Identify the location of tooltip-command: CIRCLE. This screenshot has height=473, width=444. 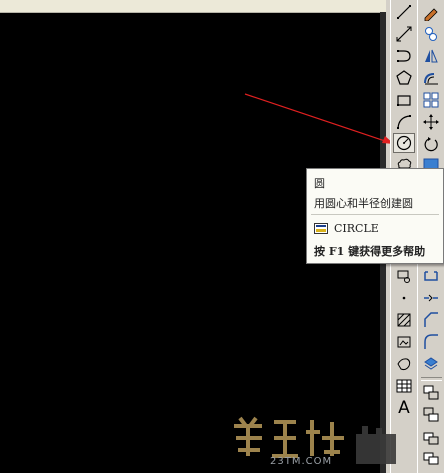
(356, 228).